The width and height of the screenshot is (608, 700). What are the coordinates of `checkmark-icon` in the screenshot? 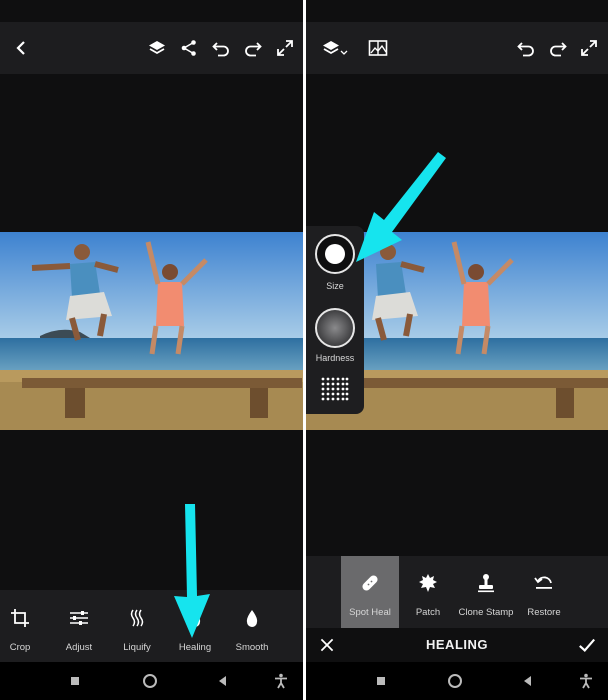 It's located at (587, 645).